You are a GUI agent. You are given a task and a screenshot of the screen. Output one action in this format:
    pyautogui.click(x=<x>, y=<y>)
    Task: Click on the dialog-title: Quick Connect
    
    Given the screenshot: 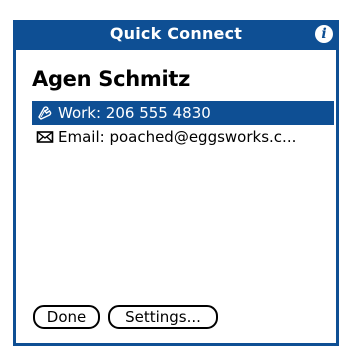 What is the action you would take?
    pyautogui.click(x=176, y=33)
    